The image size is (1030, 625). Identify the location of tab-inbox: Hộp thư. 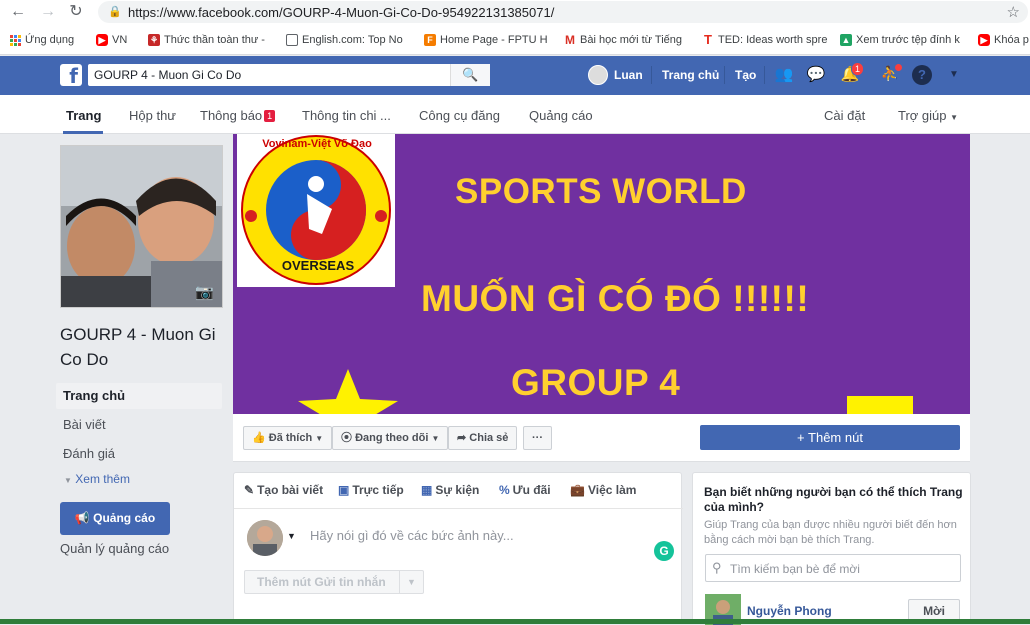
(152, 115).